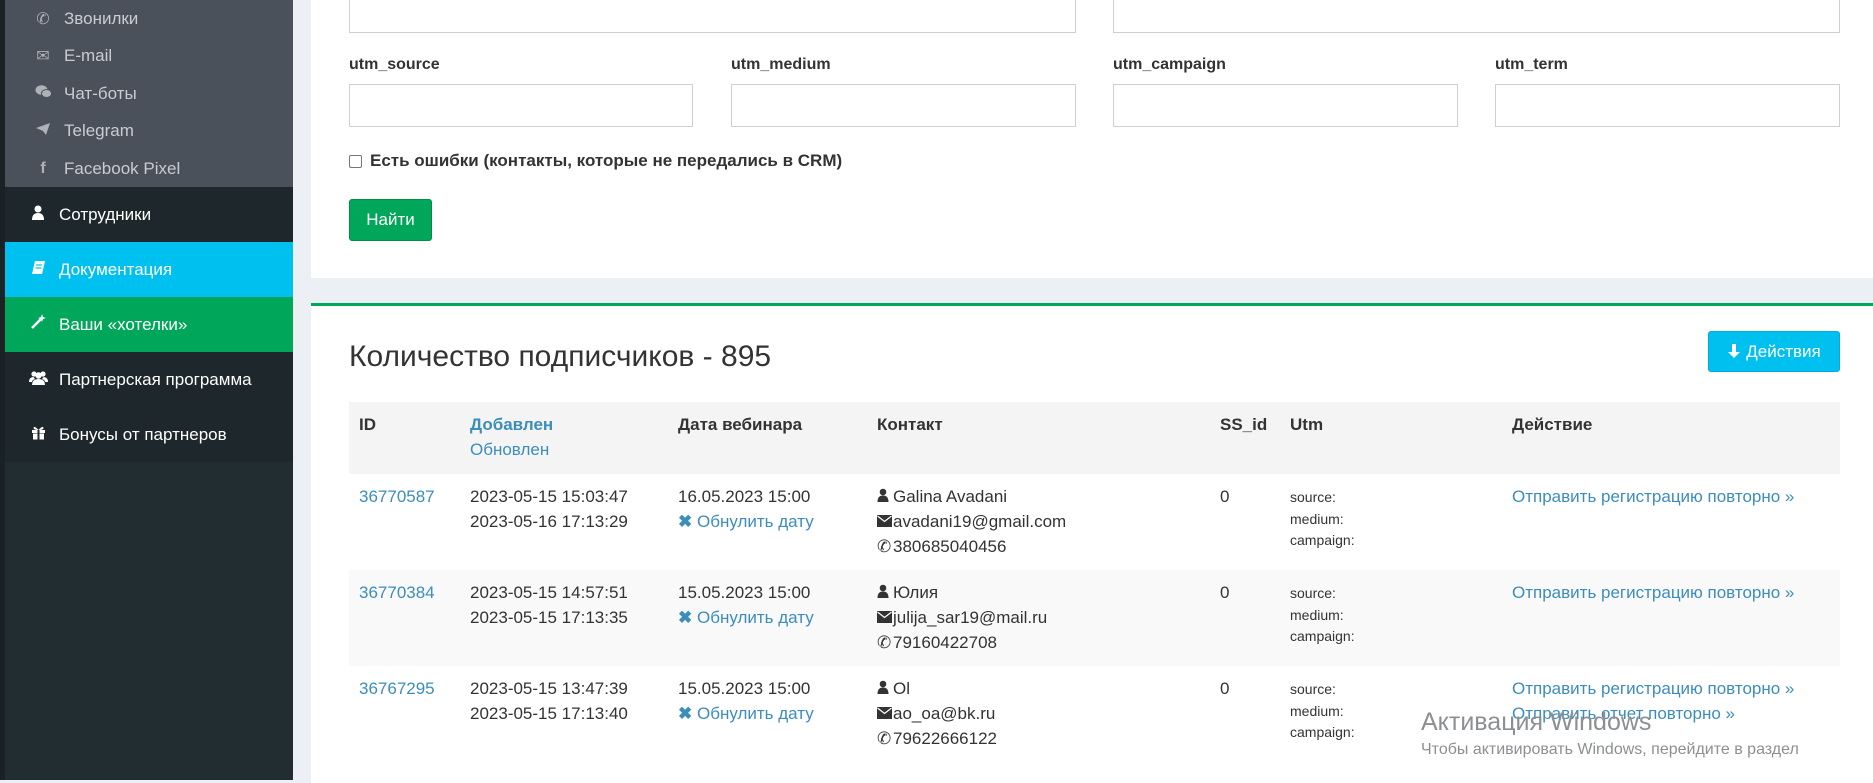 The height and width of the screenshot is (783, 1873). I want to click on col-contact: Контакт, so click(910, 424).